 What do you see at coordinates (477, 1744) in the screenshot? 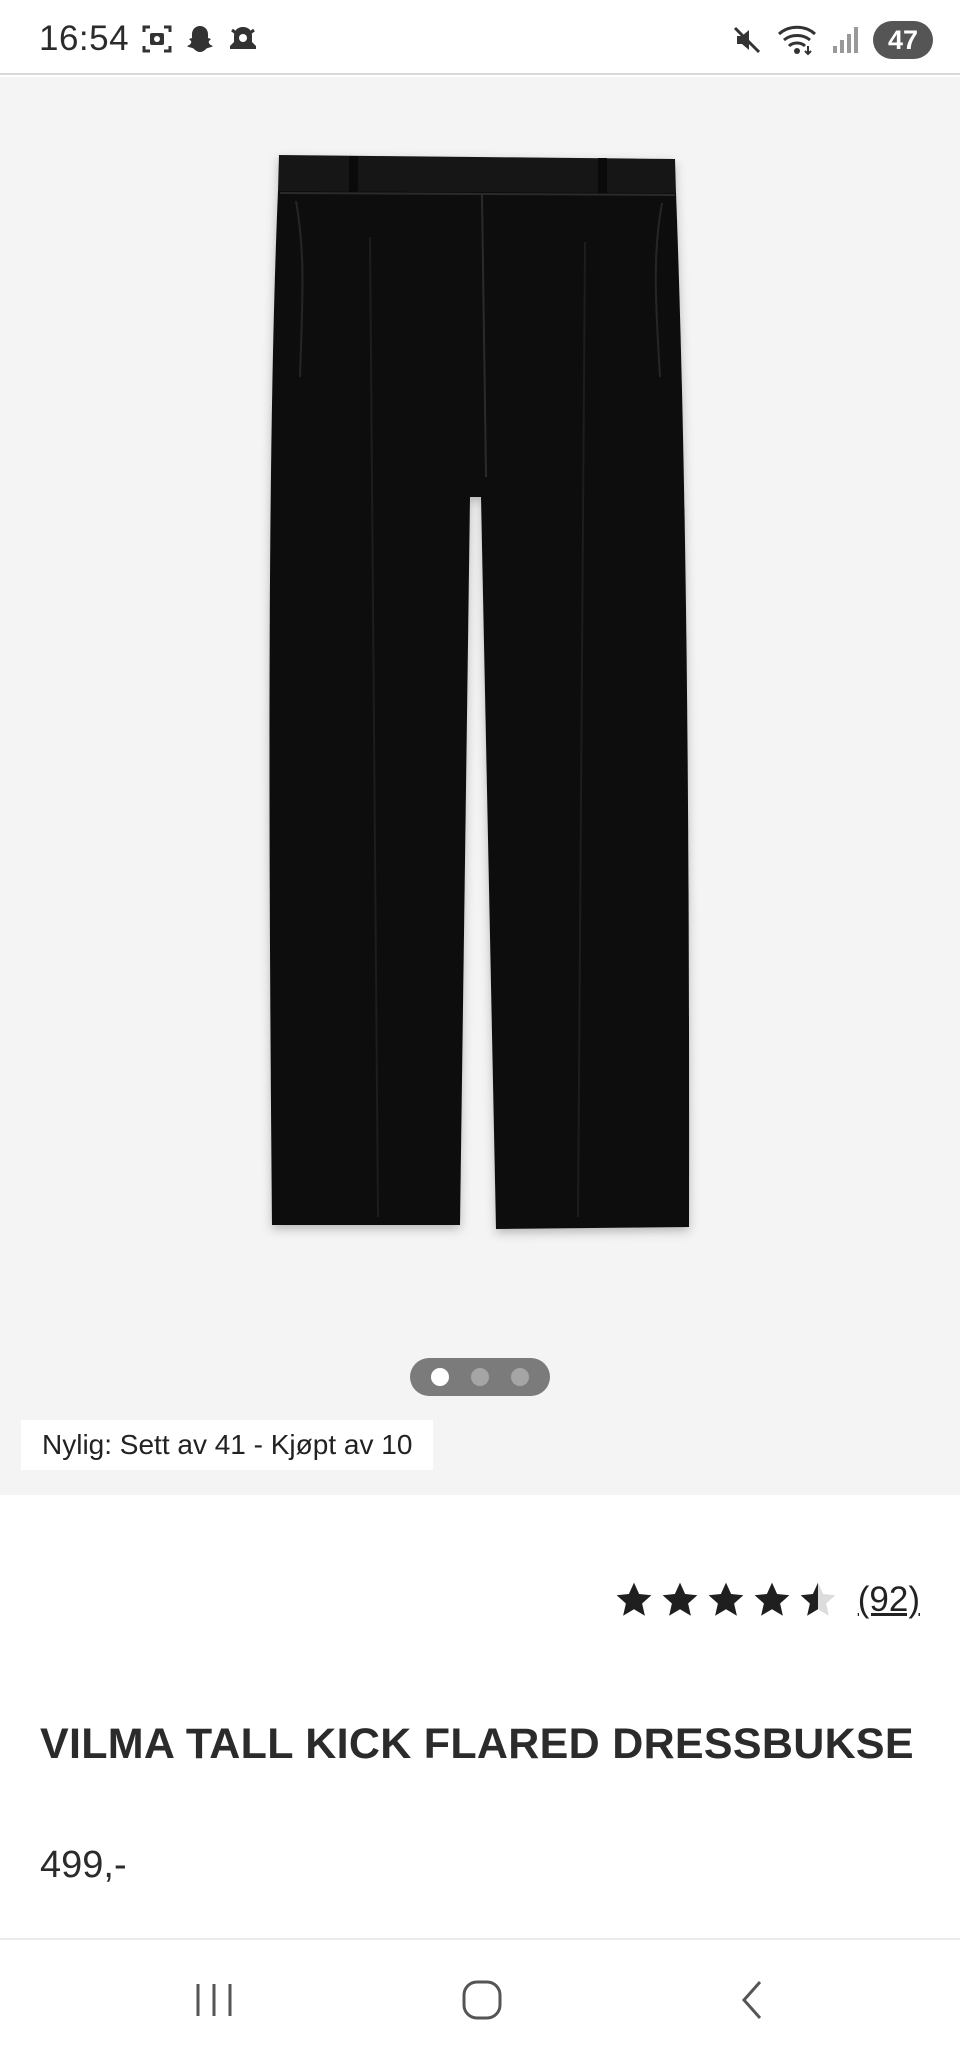
I see `product-title: VILMA TALL KICK FLARED DRESSBUKSE` at bounding box center [477, 1744].